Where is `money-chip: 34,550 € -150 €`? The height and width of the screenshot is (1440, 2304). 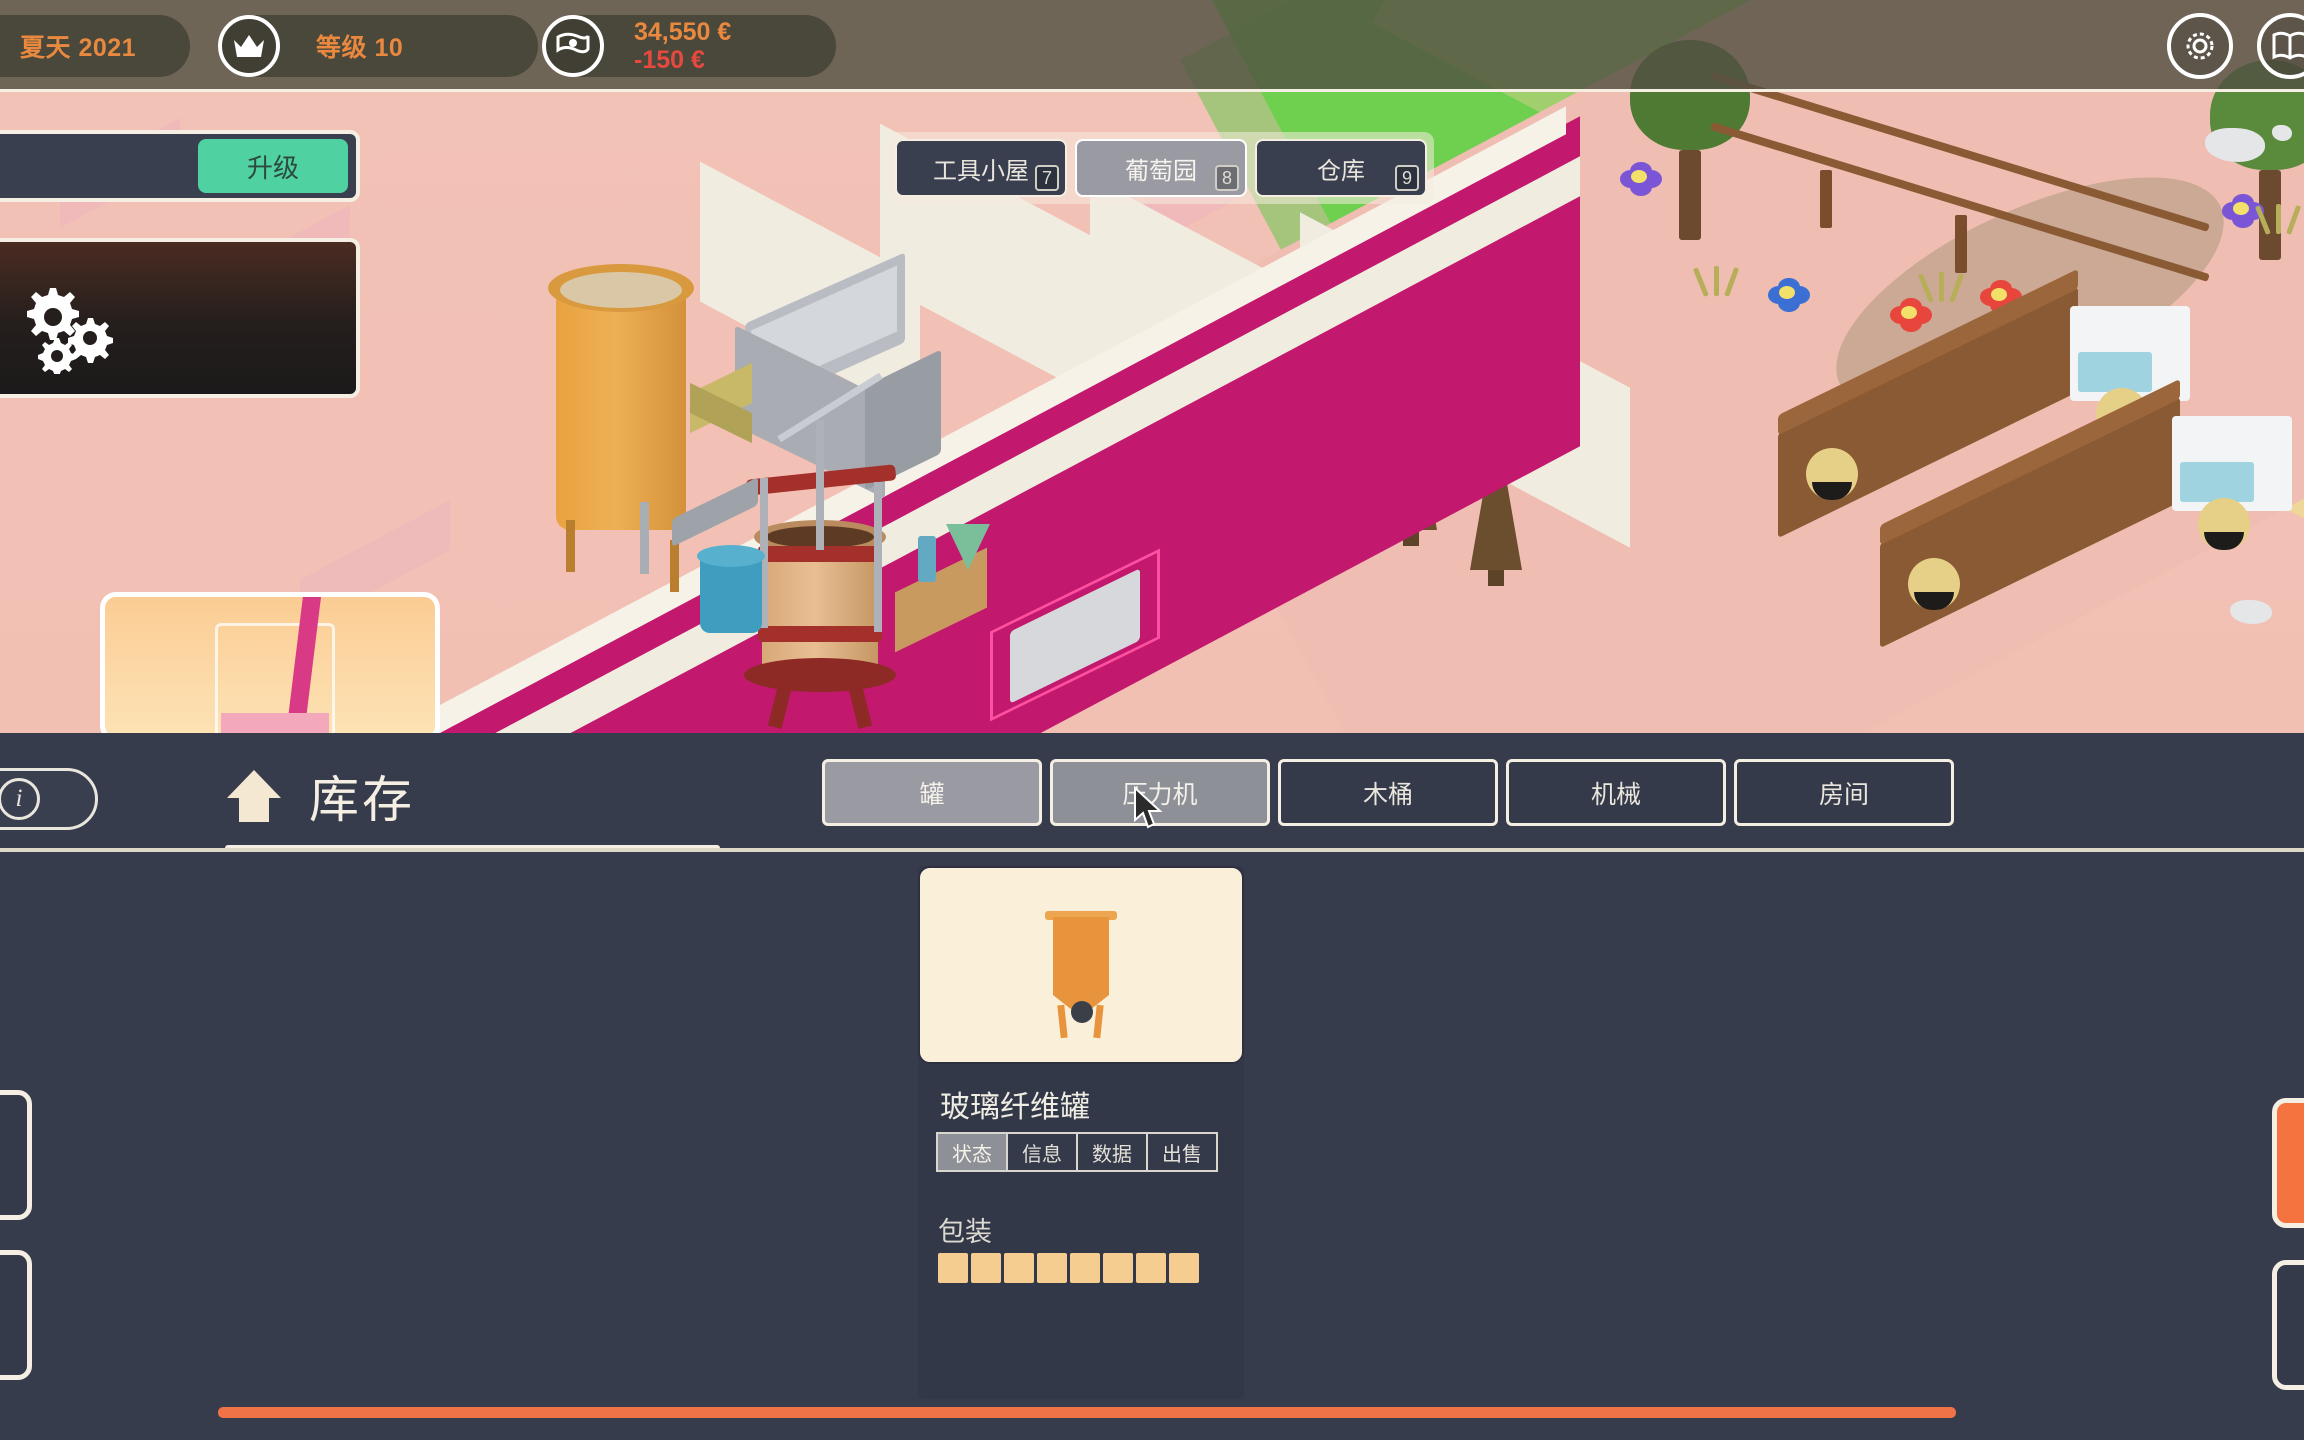
money-chip: 34,550 € -150 € is located at coordinates (689, 46).